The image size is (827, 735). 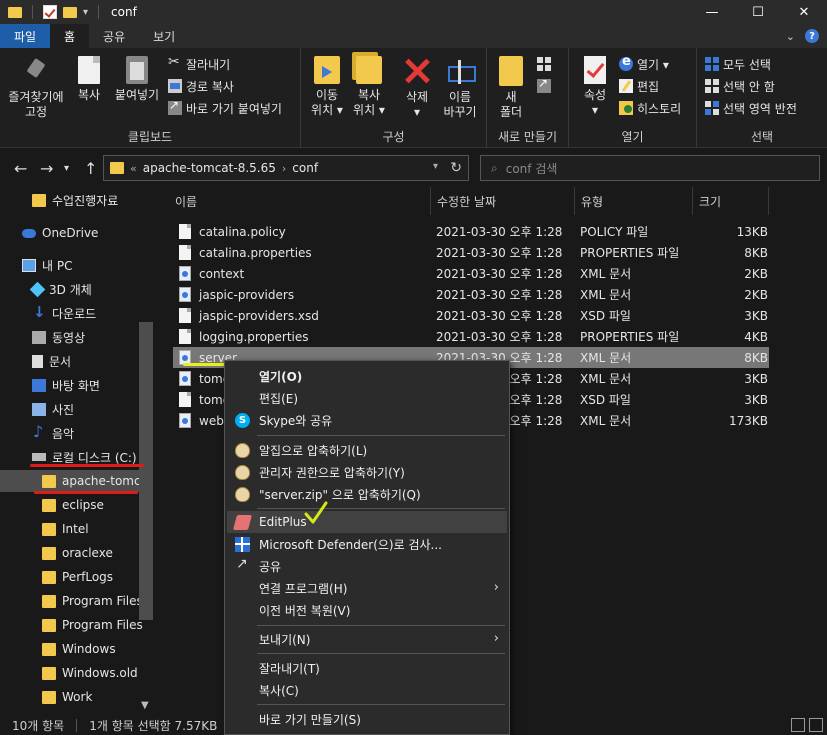 I want to click on delete-button: 삭제 ▾, so click(x=417, y=88).